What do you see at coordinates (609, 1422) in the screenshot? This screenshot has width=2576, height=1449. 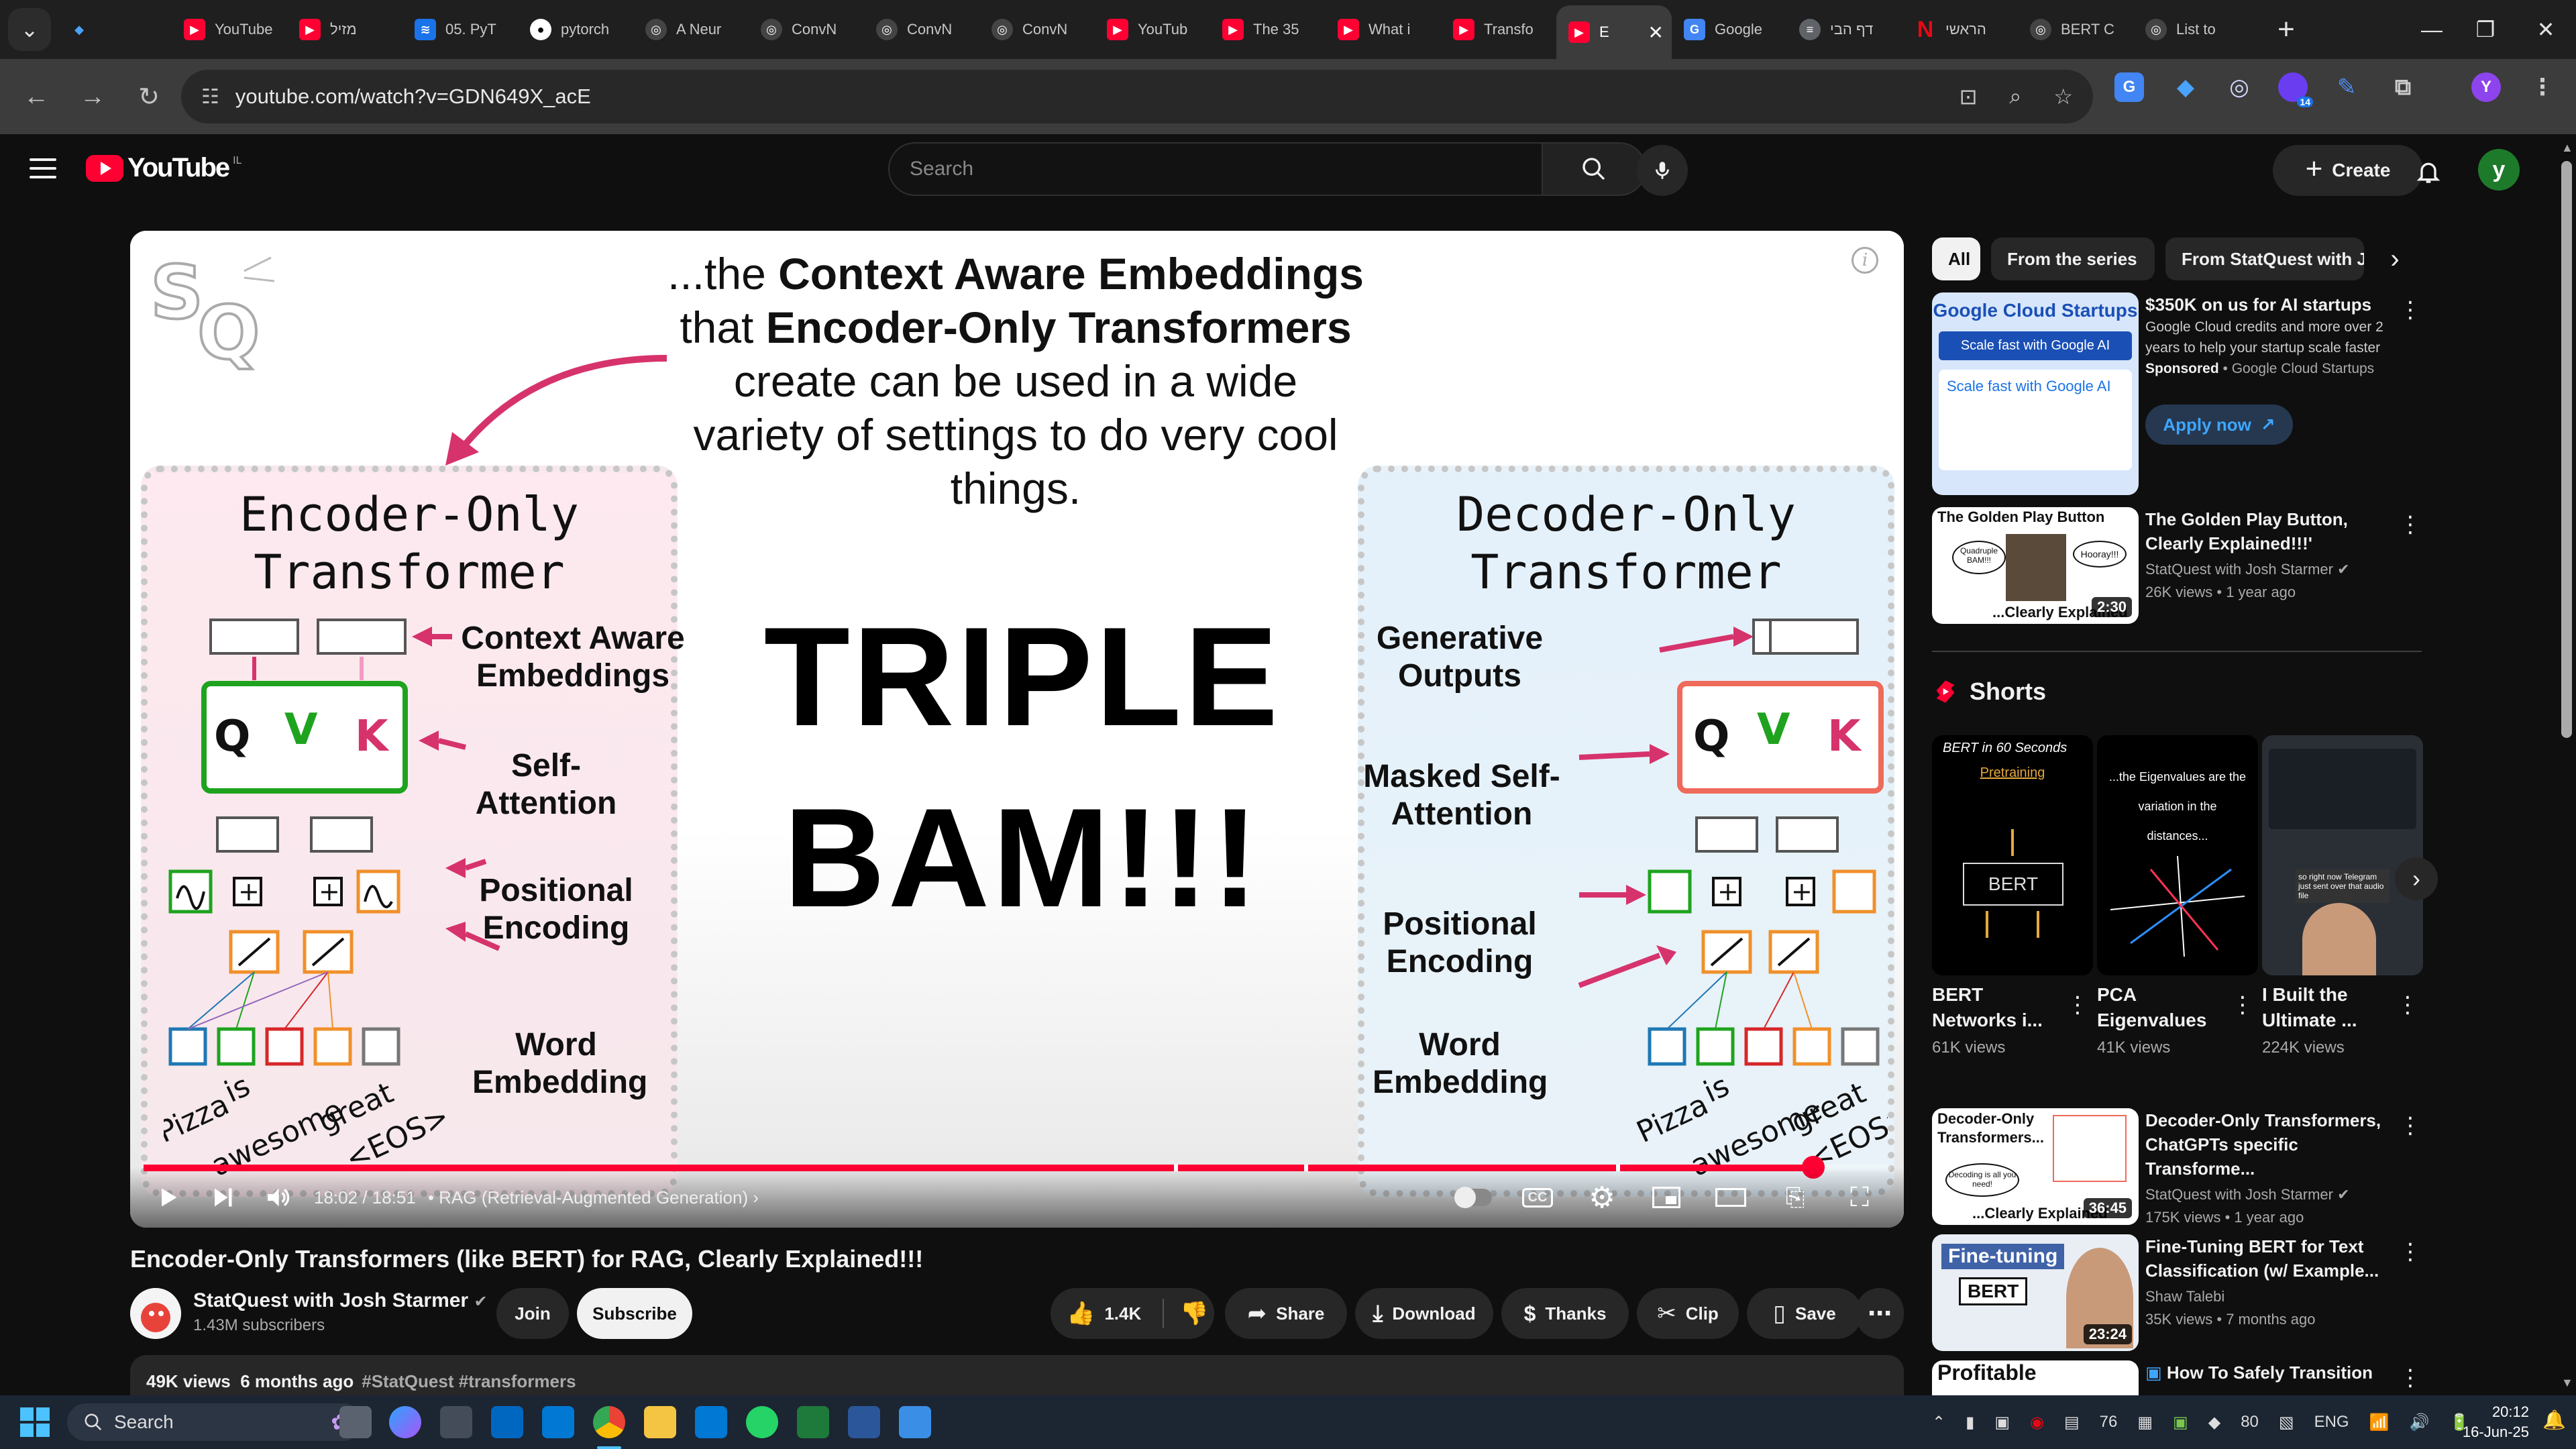 I see `chrome-icon` at bounding box center [609, 1422].